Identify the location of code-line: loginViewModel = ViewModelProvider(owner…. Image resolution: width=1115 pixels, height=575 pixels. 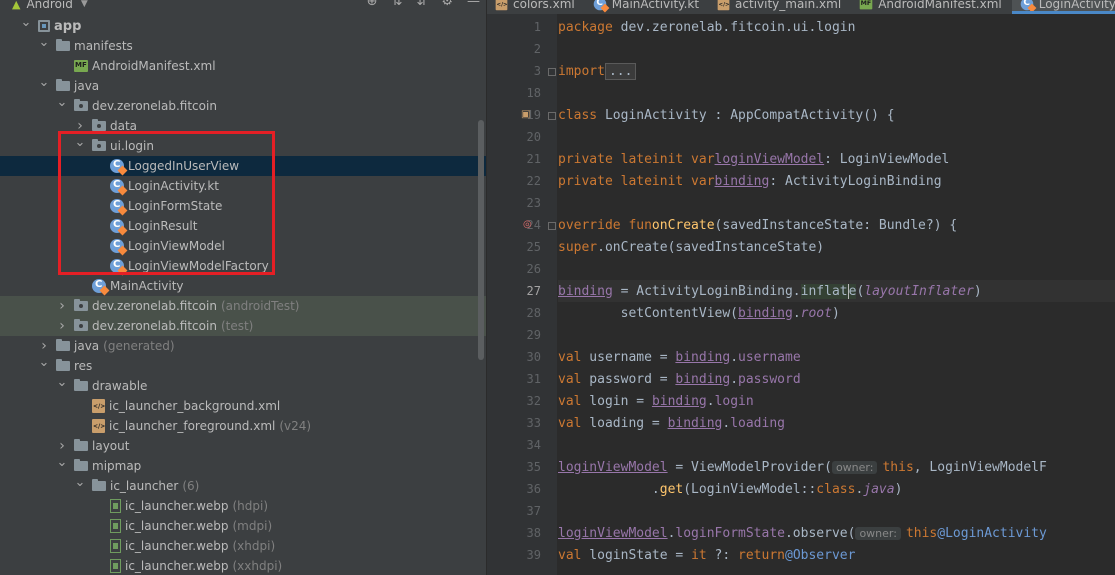
(836, 467).